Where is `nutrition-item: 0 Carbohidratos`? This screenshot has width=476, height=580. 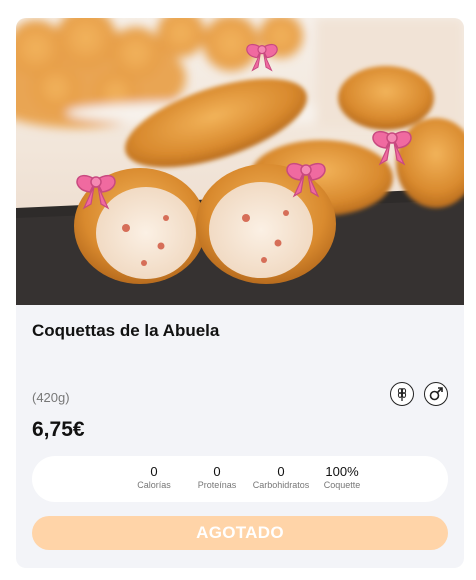
nutrition-item: 0 Carbohidratos is located at coordinates (281, 477).